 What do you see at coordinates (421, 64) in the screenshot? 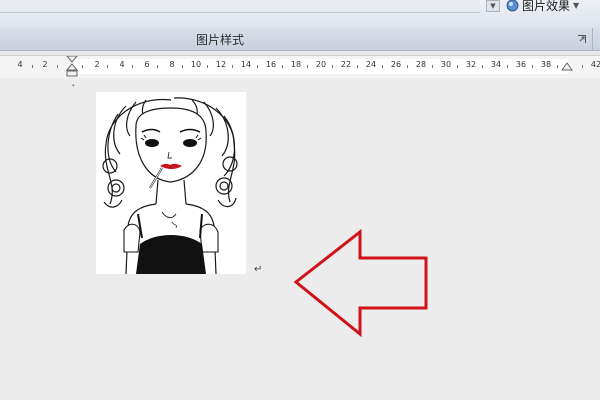
I see `ruler-tick-label: 28` at bounding box center [421, 64].